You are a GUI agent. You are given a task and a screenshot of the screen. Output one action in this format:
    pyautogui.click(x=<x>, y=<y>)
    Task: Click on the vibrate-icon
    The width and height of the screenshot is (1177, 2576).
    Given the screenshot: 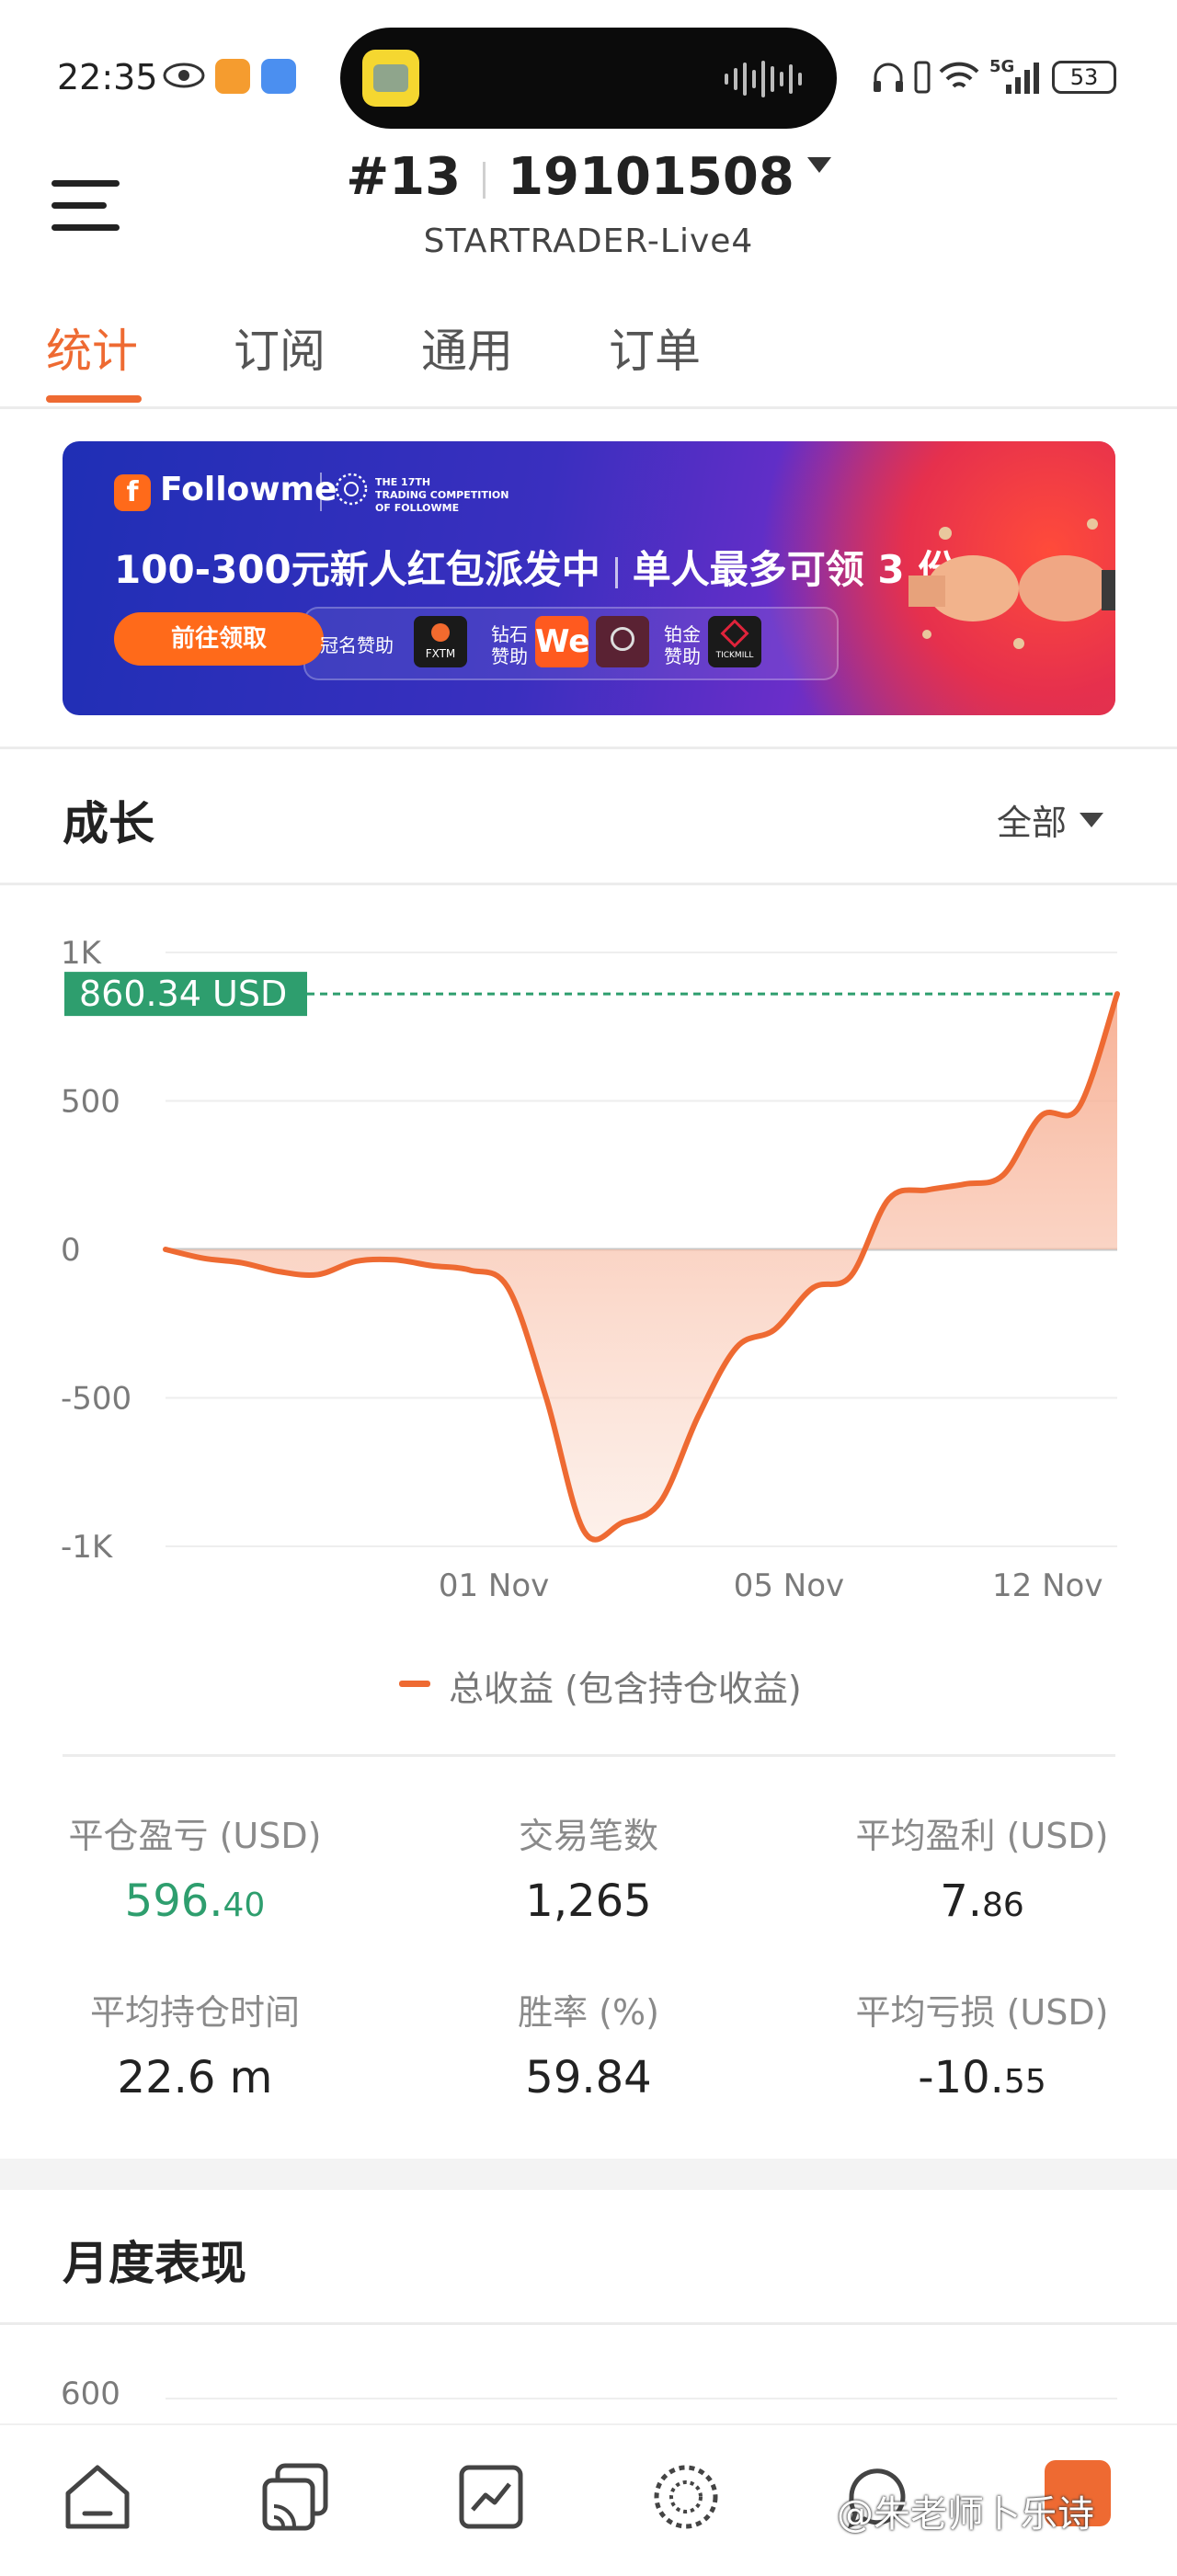 What is the action you would take?
    pyautogui.click(x=922, y=77)
    